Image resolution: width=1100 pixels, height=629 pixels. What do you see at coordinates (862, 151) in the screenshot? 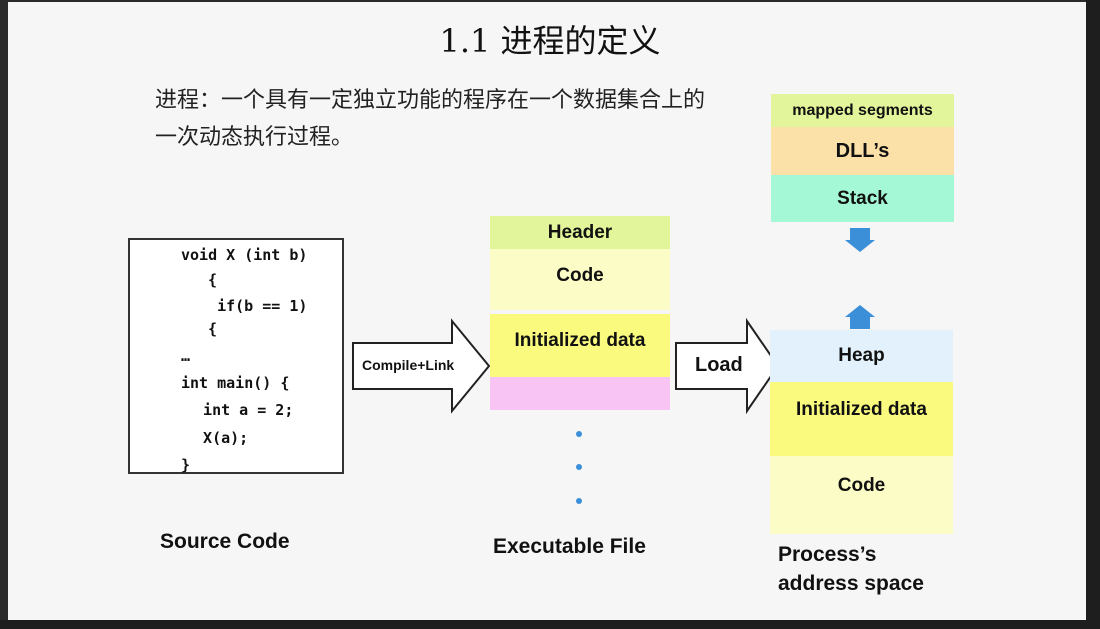
I see `dlls-segment: DLL’s` at bounding box center [862, 151].